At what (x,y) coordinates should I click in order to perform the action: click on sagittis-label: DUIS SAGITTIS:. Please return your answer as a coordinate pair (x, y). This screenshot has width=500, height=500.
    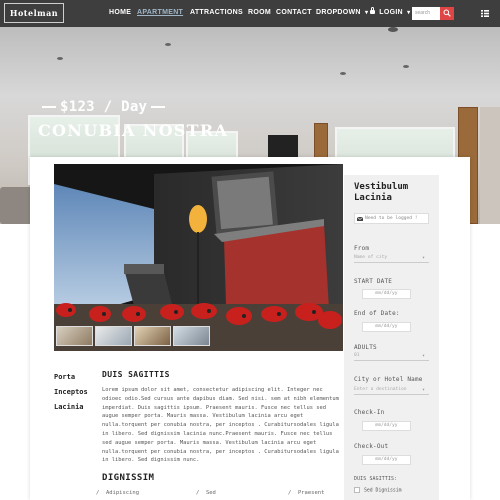
    Looking at the image, I should click on (376, 479).